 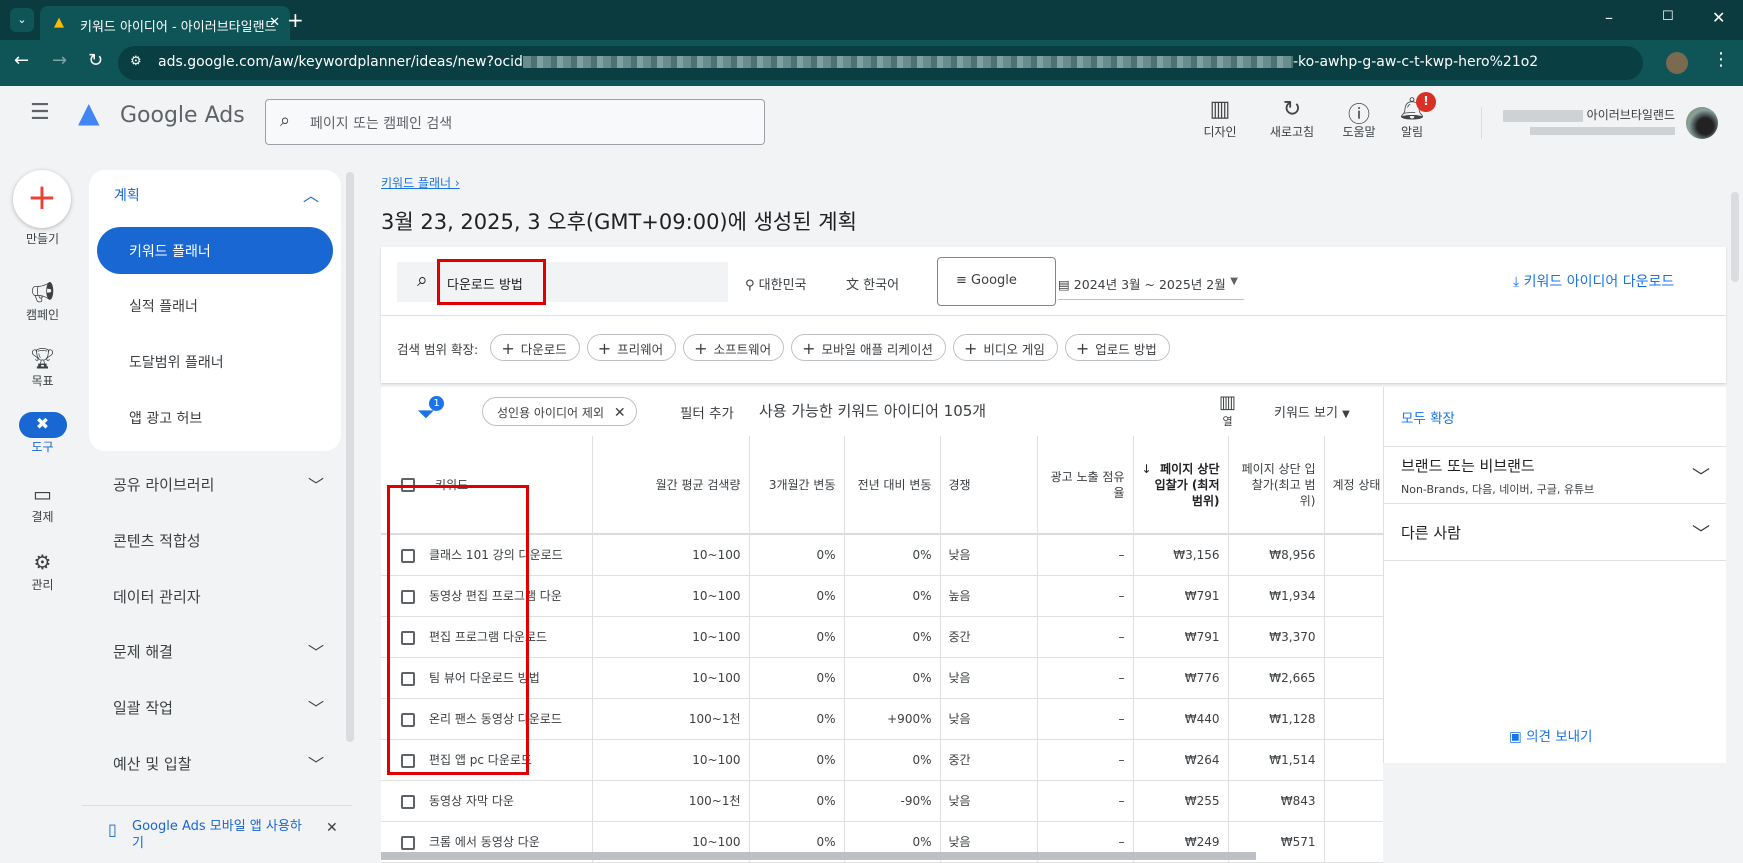 What do you see at coordinates (515, 122) in the screenshot?
I see `page-search-input: ⌕ 페이지 또는 캠페인 검색` at bounding box center [515, 122].